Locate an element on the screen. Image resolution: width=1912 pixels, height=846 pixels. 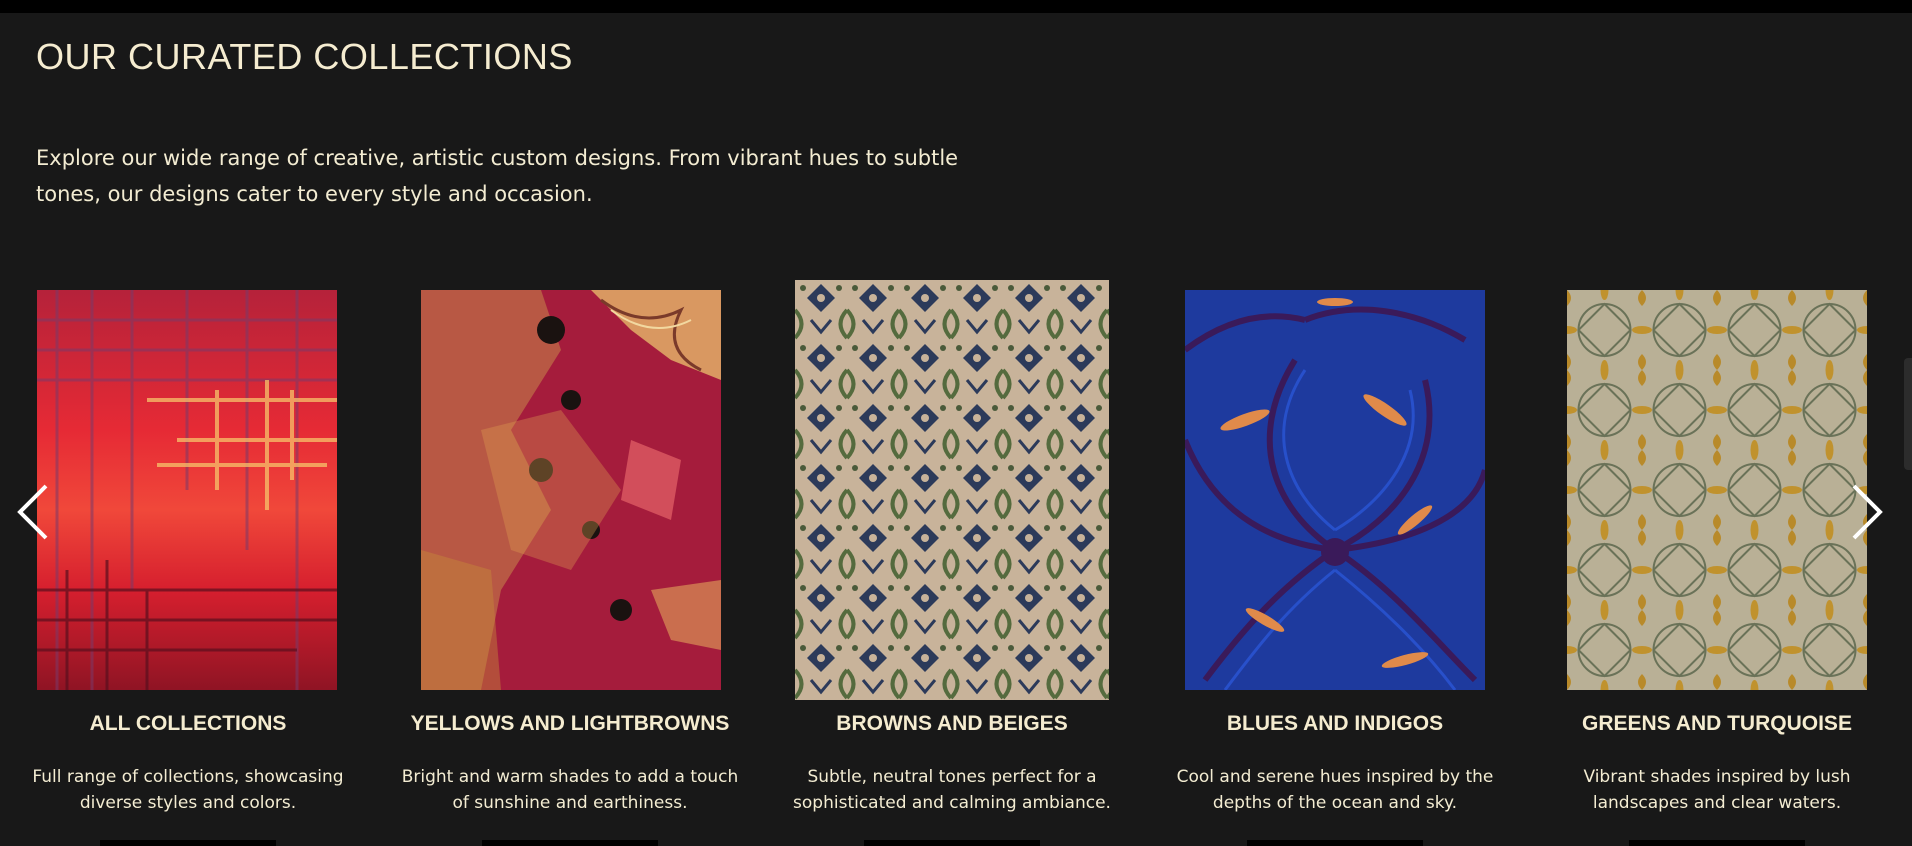
desc-line: diverse styles and colors. is located at coordinates (188, 803).